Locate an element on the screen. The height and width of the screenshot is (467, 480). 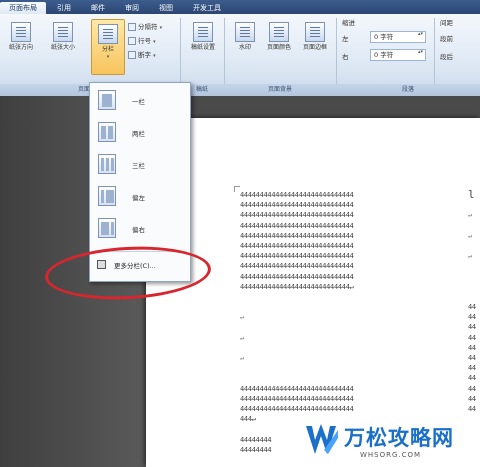
line-numbers-icon is located at coordinates (132, 41).